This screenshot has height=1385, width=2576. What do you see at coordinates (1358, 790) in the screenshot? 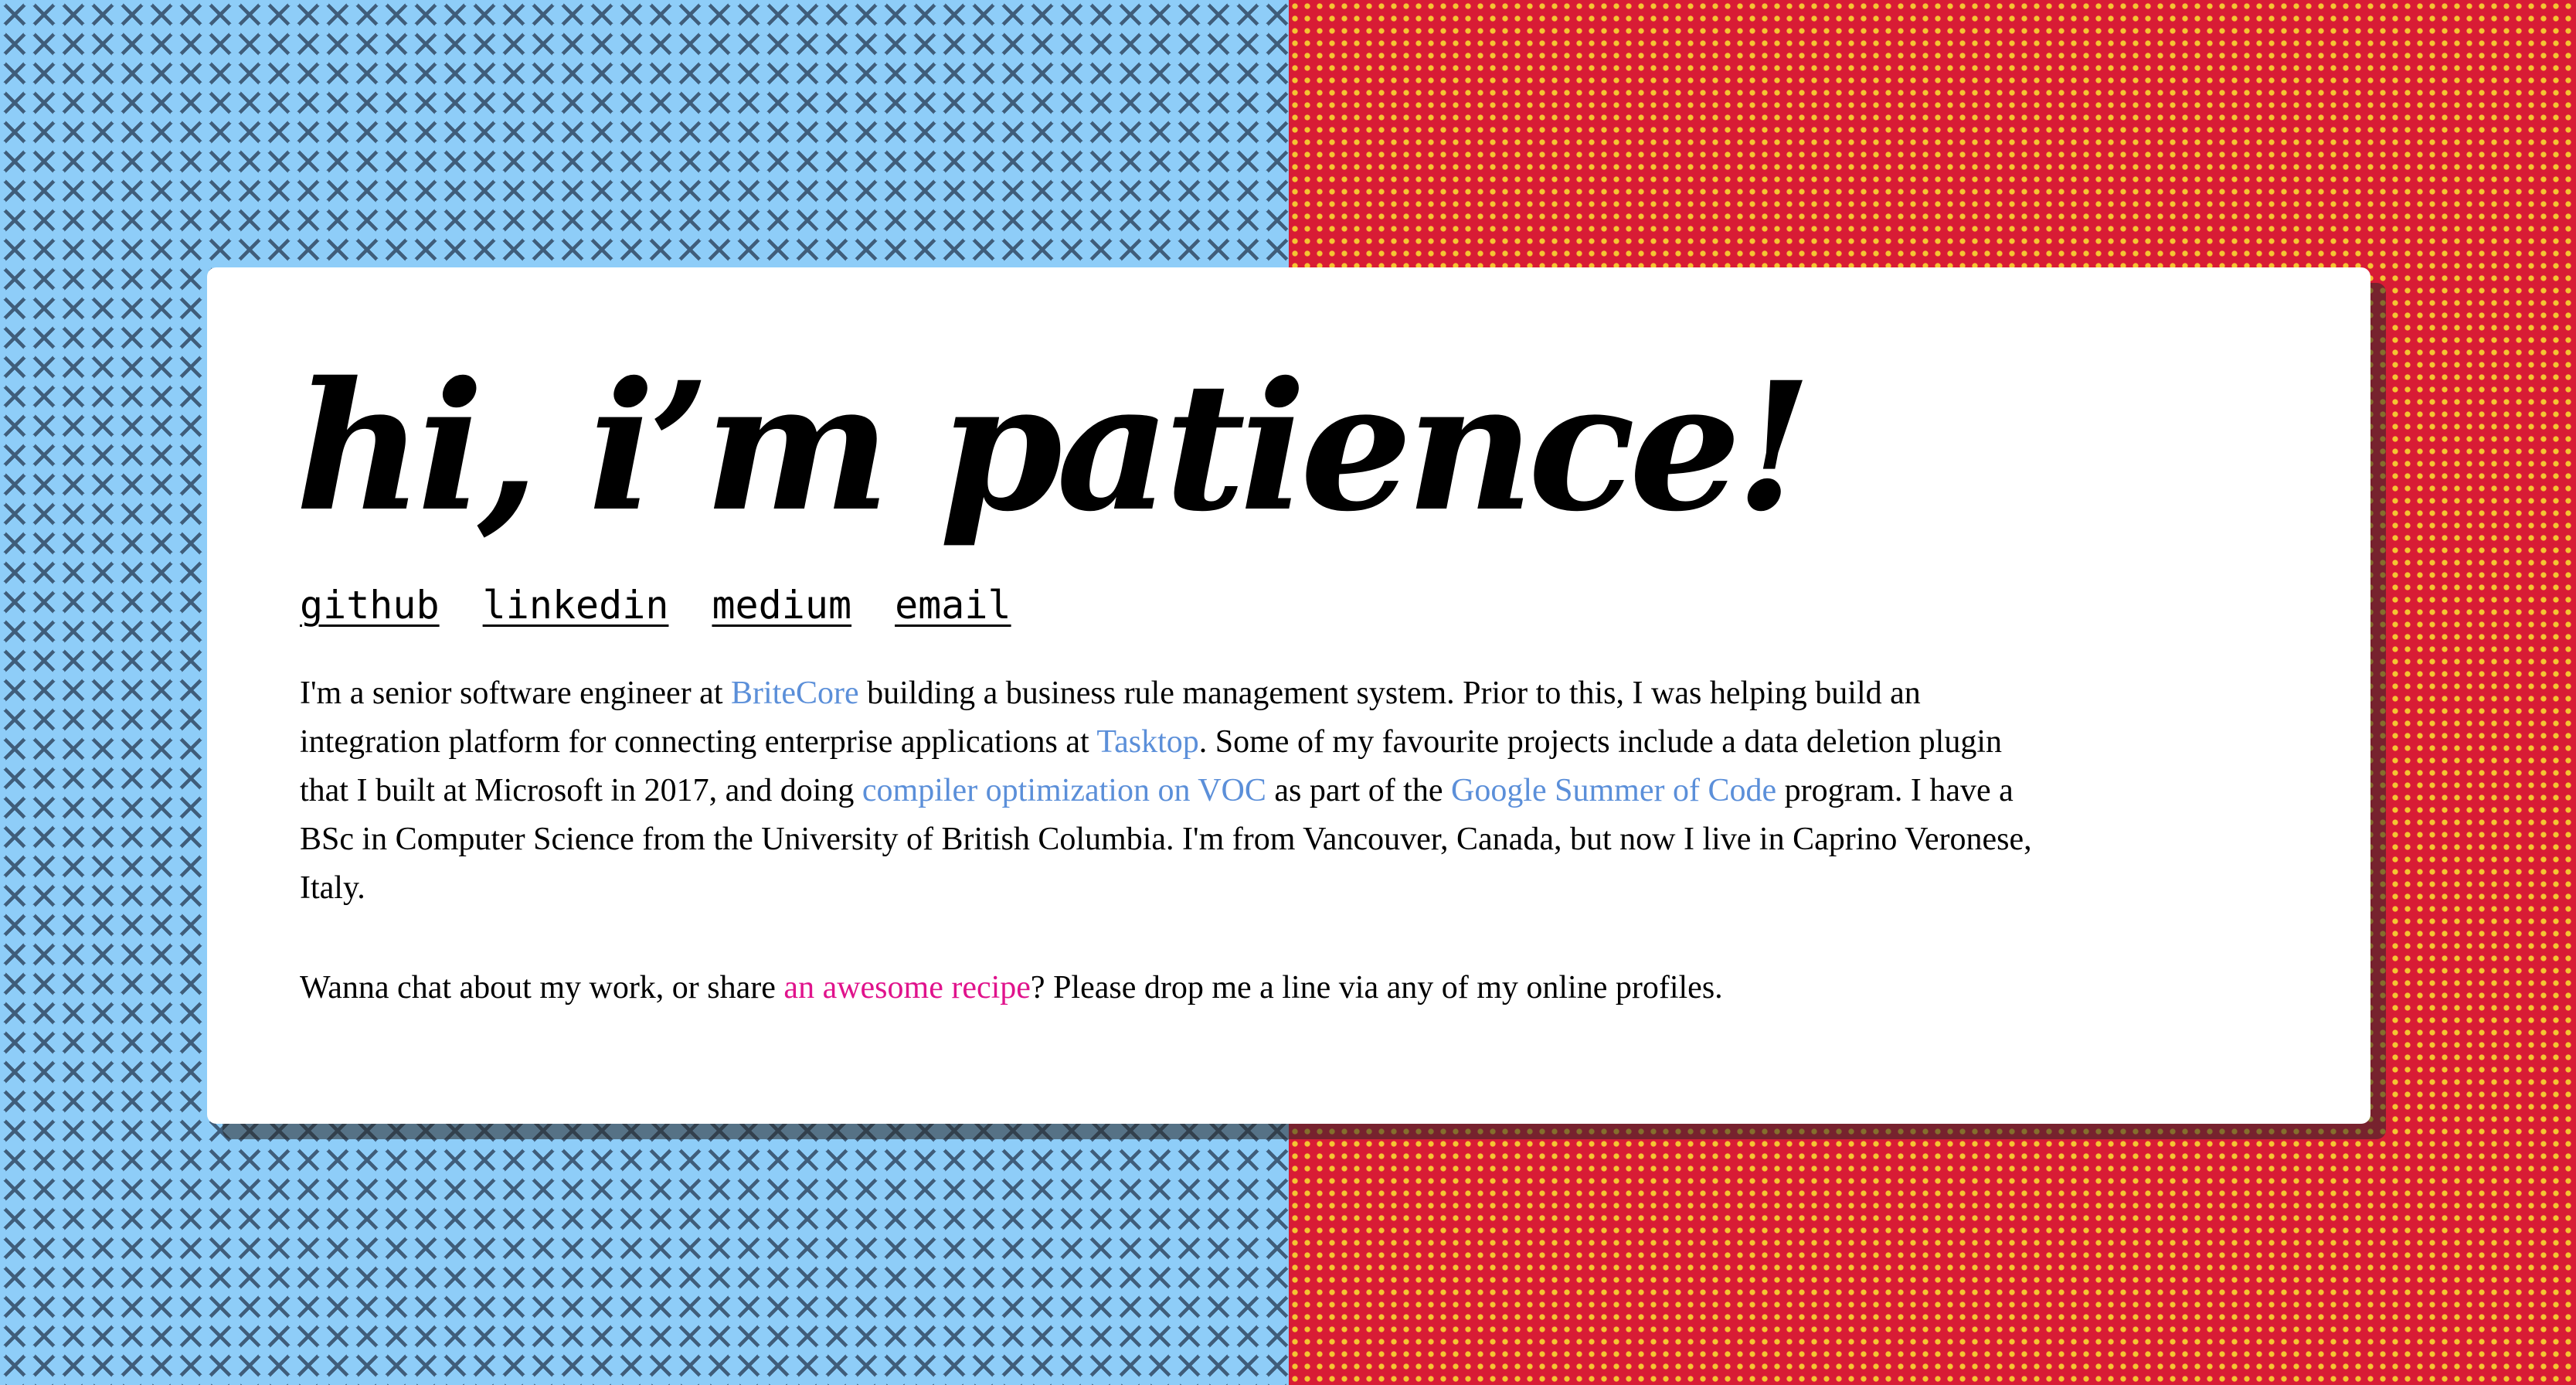
I see `bio-text: as part of the` at bounding box center [1358, 790].